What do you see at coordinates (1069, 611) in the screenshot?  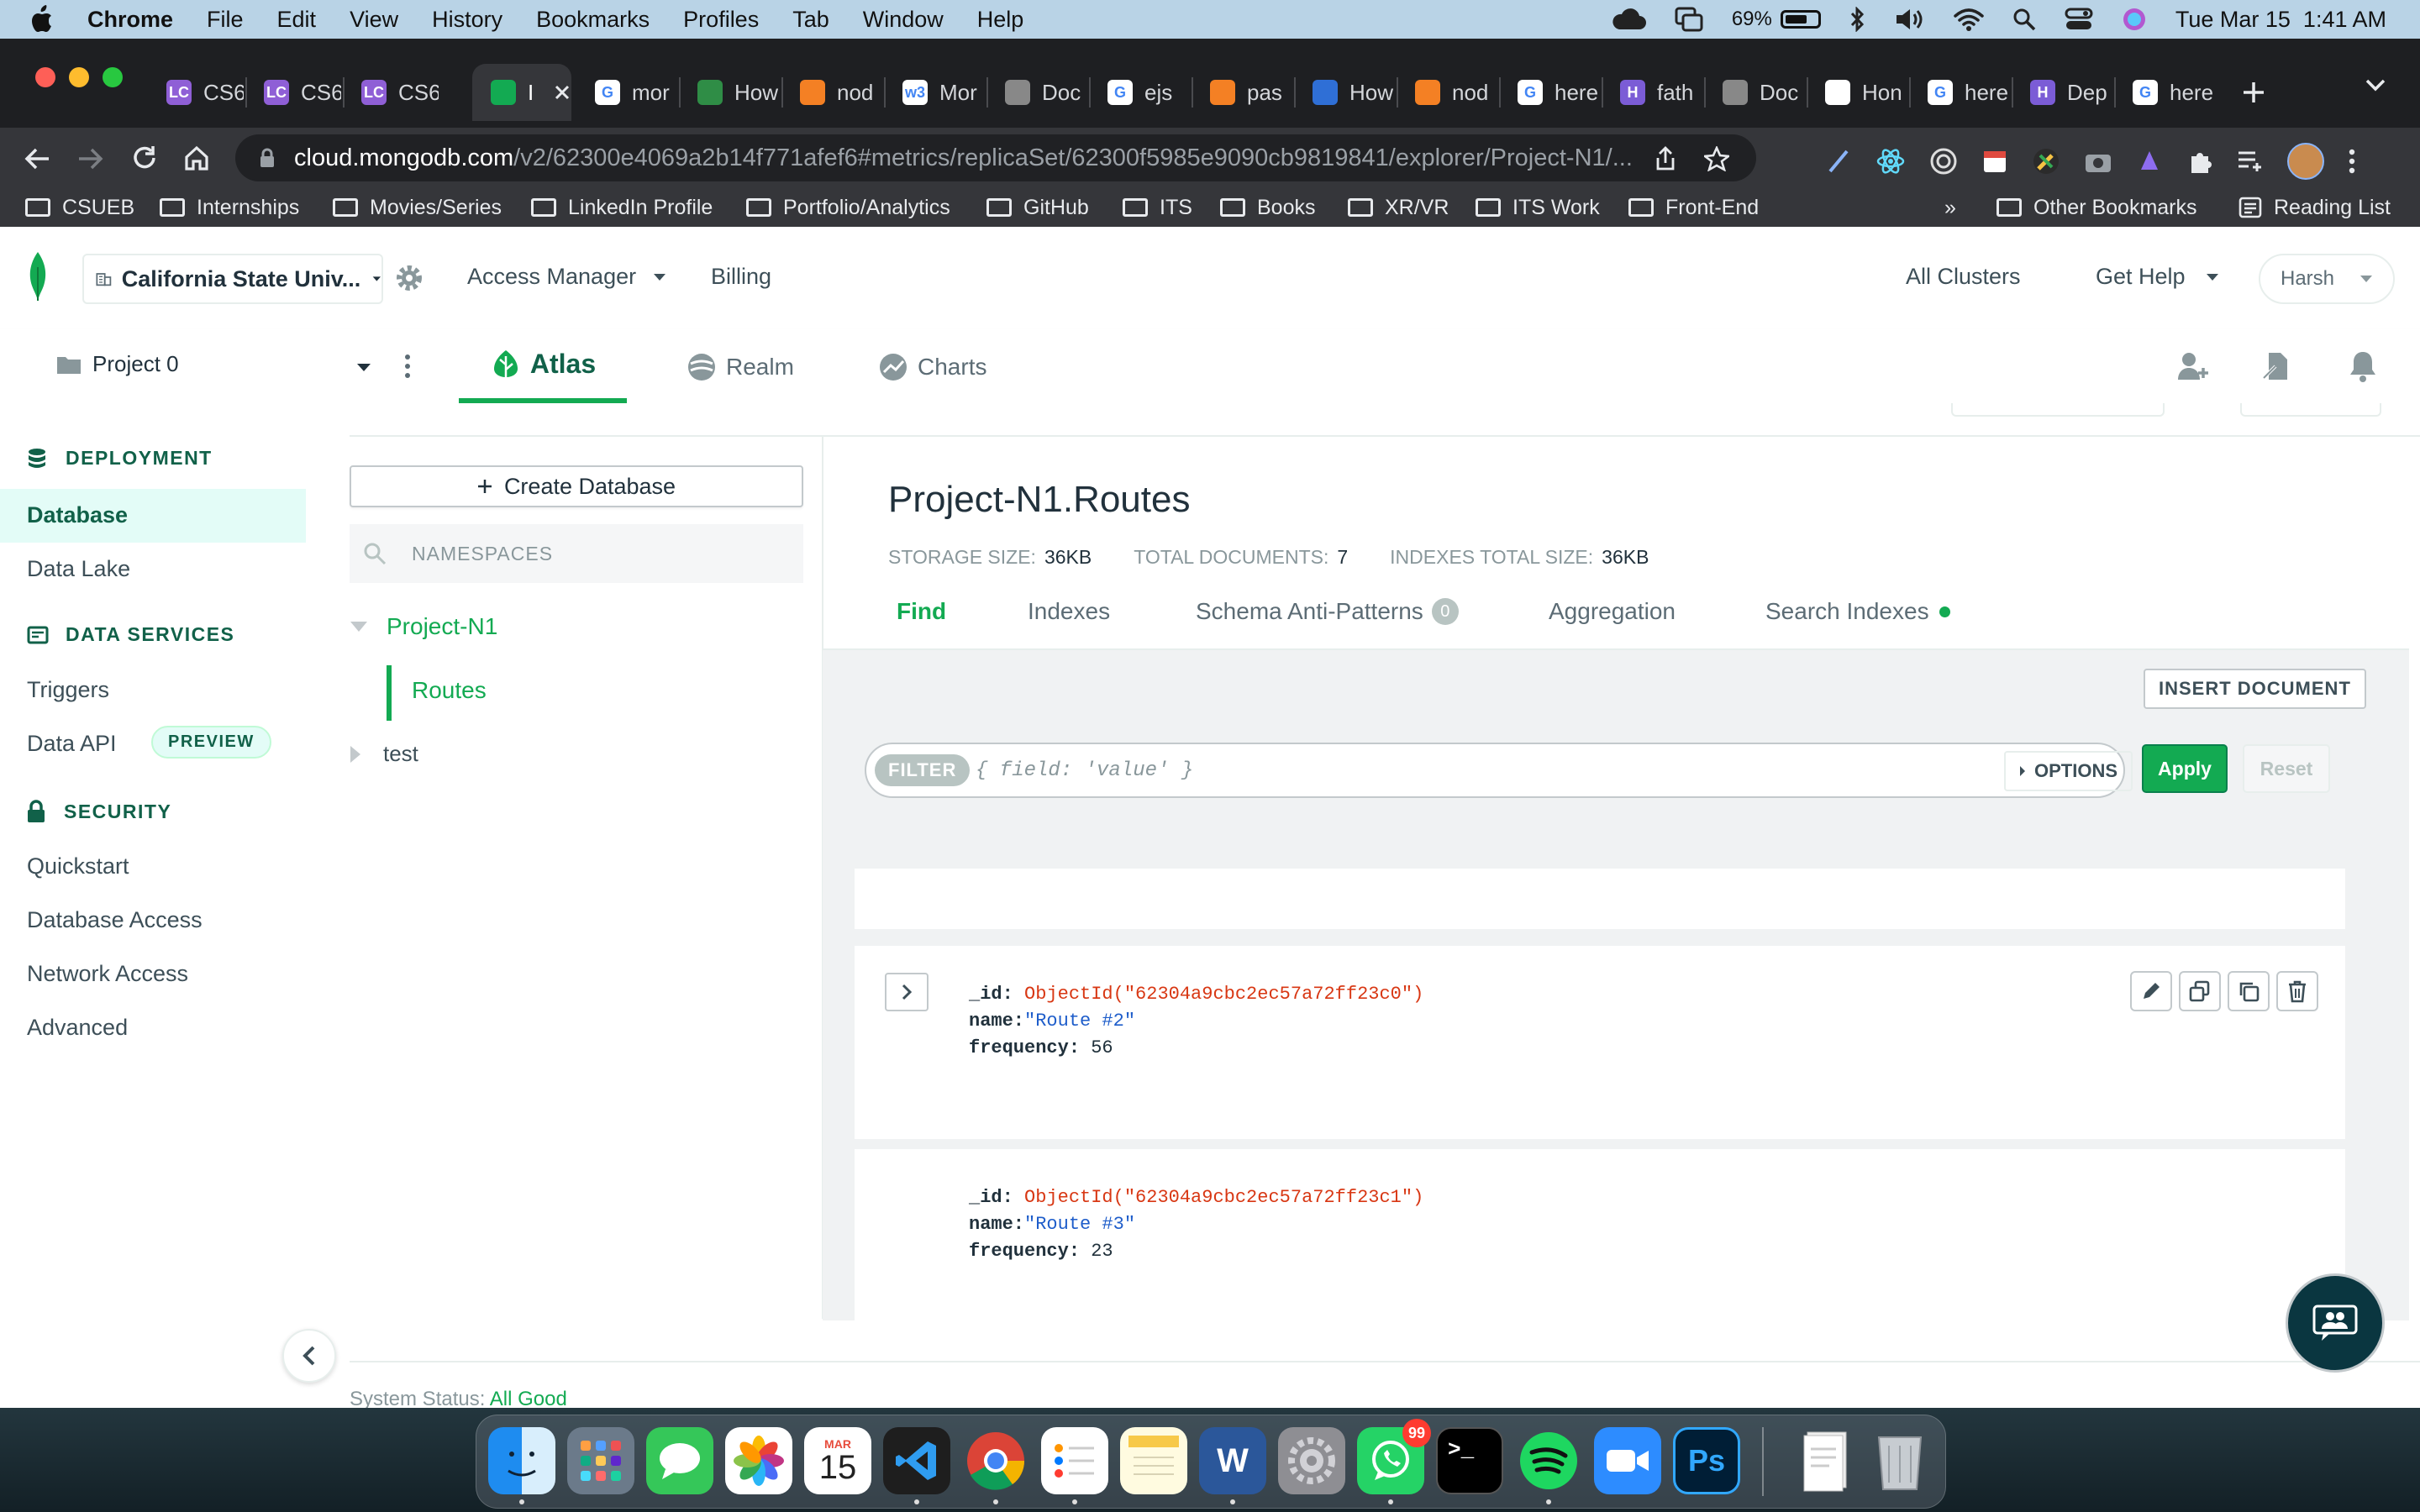 I see `tab-indexes: Indexes` at bounding box center [1069, 611].